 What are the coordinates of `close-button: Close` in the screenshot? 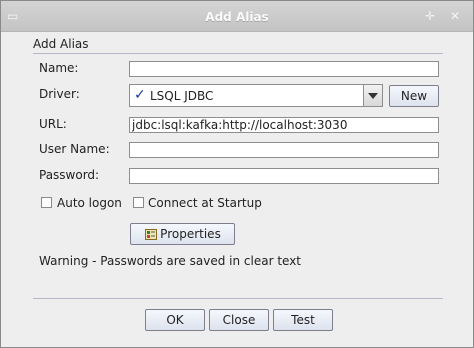 It's located at (239, 320).